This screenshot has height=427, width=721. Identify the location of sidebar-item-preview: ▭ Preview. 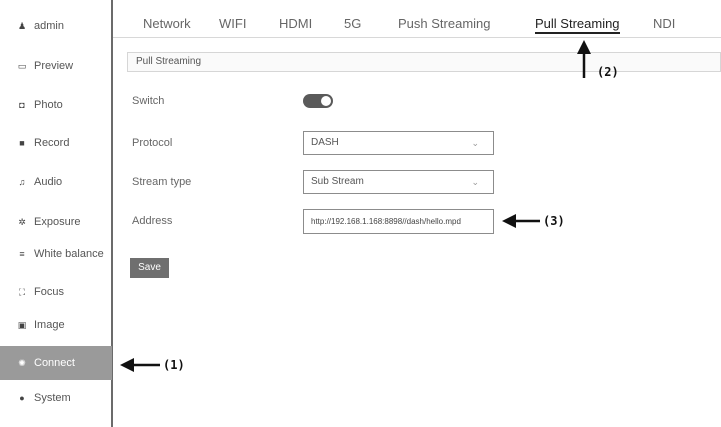
(56, 66).